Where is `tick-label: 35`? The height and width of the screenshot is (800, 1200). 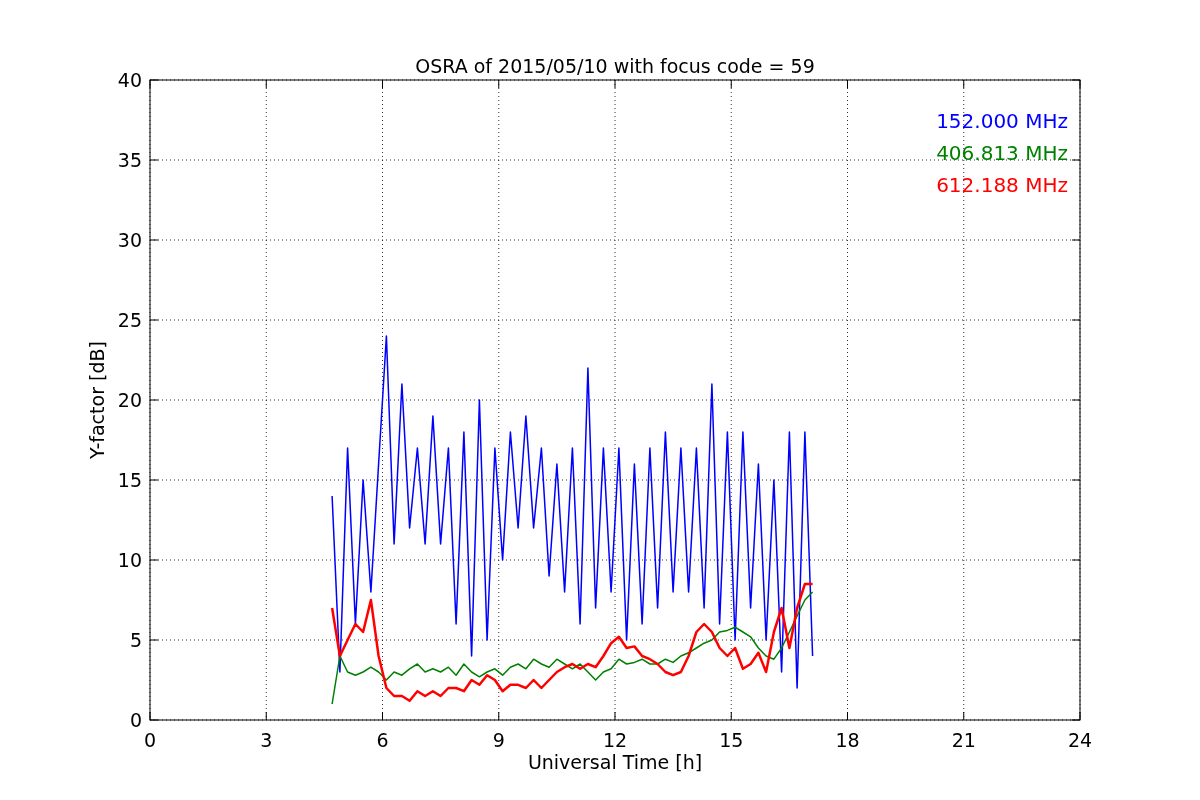
tick-label: 35 is located at coordinates (129, 160).